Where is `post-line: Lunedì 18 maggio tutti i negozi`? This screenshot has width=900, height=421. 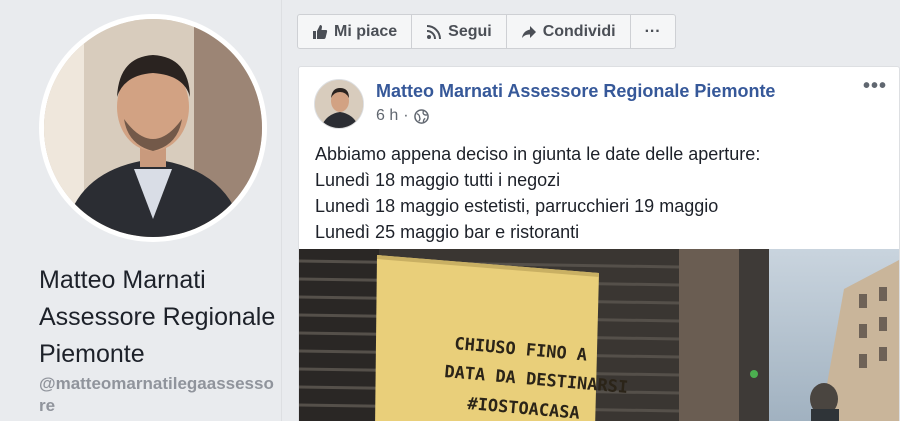 post-line: Lunedì 18 maggio tutti i negozi is located at coordinates (438, 180).